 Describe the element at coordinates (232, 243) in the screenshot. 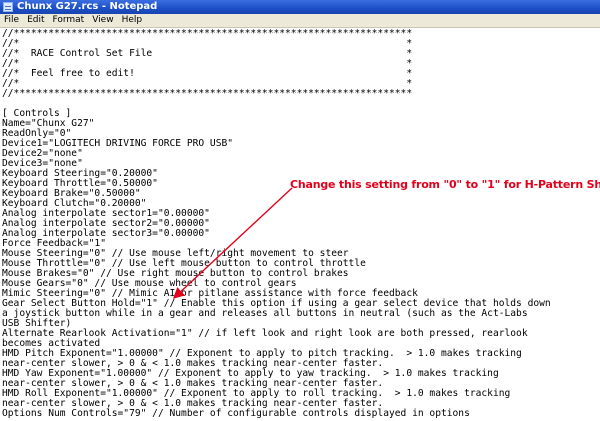

I see `annotation-arrow` at that location.